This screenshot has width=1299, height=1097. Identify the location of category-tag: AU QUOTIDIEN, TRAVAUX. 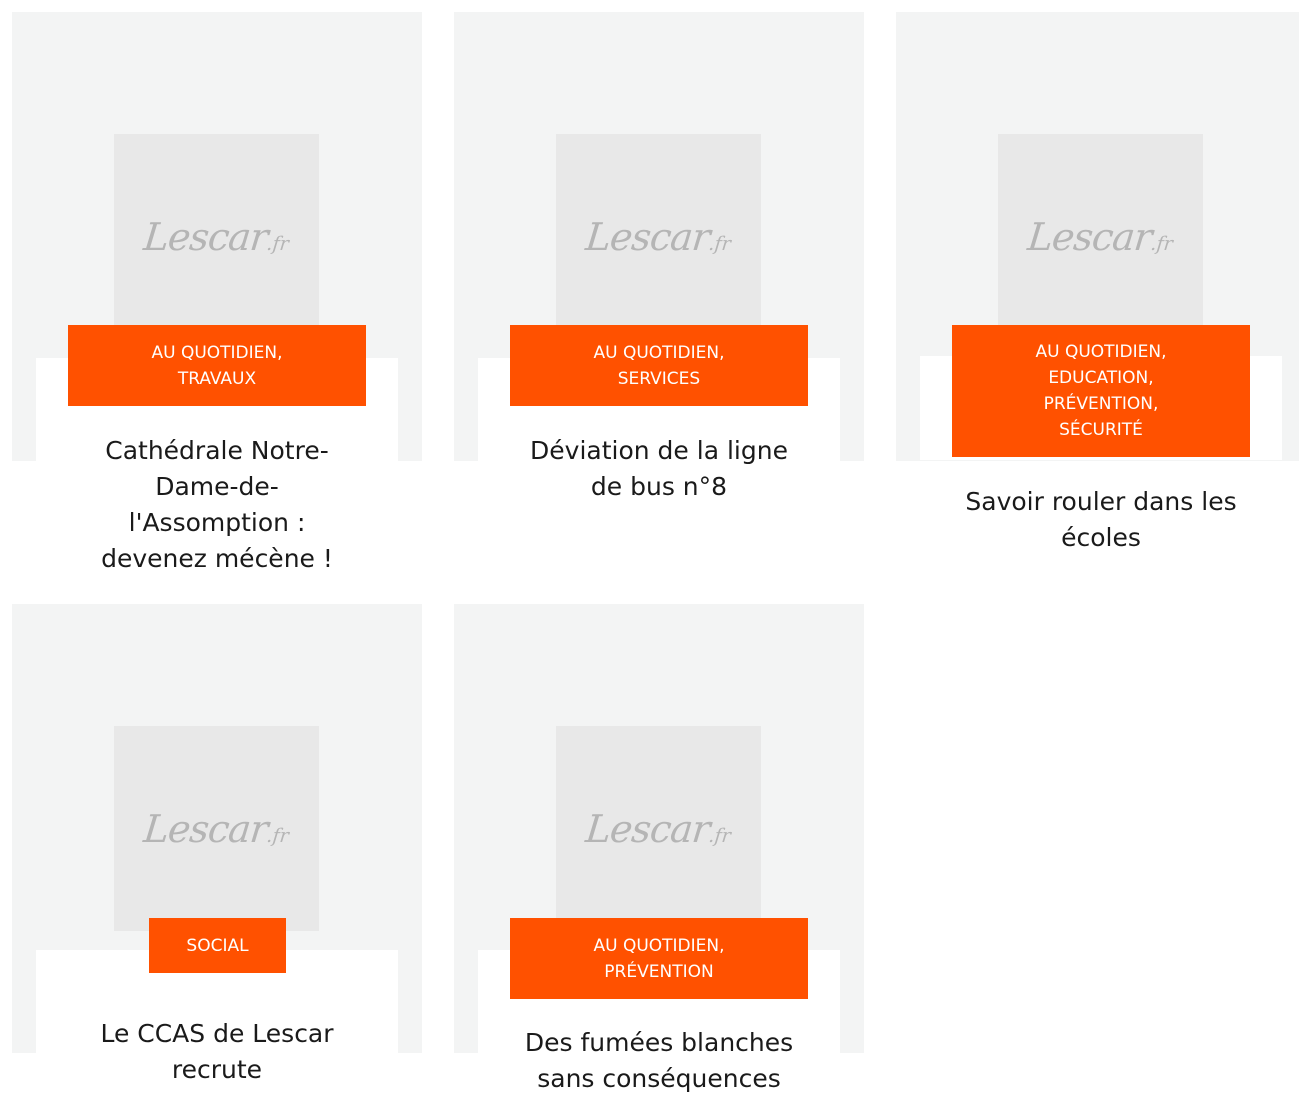
(217, 365).